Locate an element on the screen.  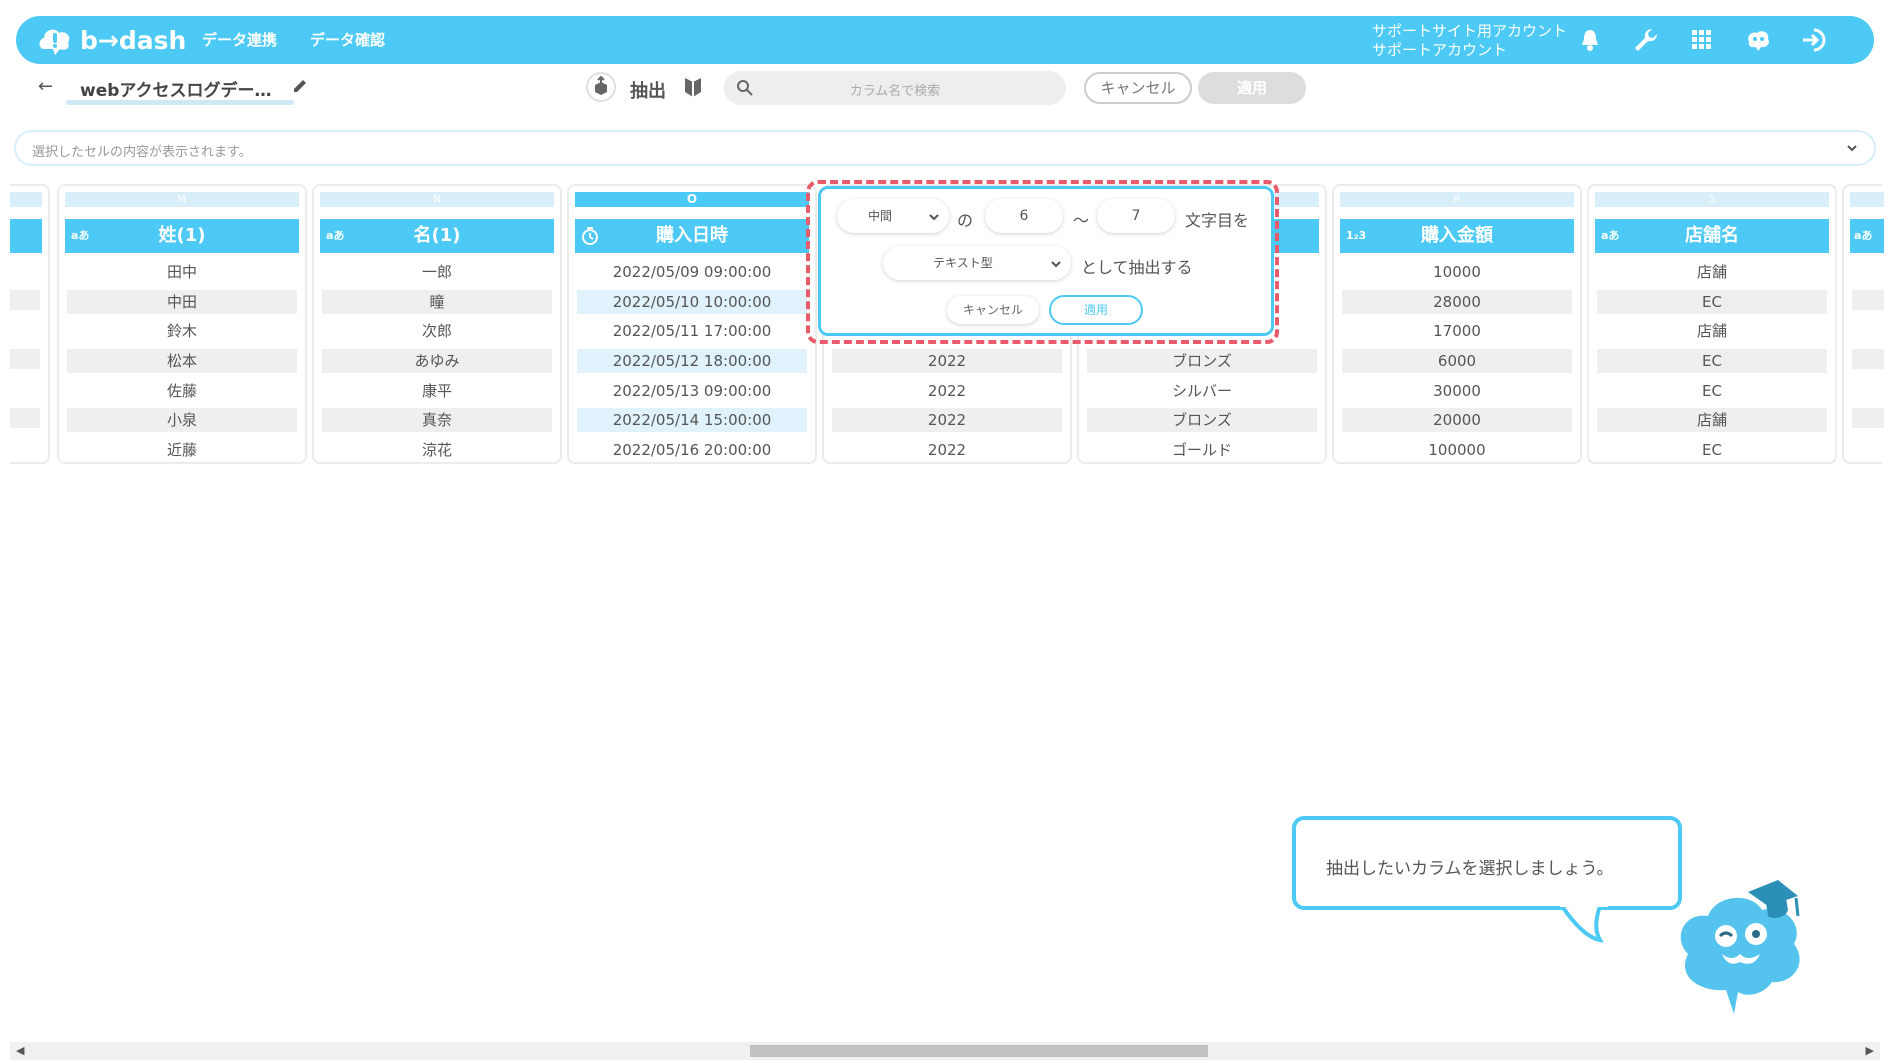
column-header: aあ 名(1) is located at coordinates (437, 236).